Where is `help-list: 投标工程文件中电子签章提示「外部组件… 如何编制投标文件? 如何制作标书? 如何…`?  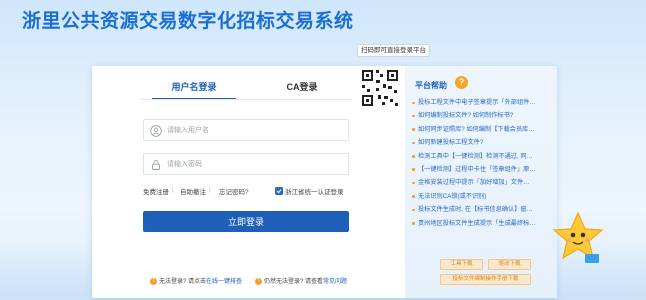
help-list: 投标工程文件中电子签章提示「外部组件… 如何编制投标文件? 如何制作标书? 如何… is located at coordinates (482, 163).